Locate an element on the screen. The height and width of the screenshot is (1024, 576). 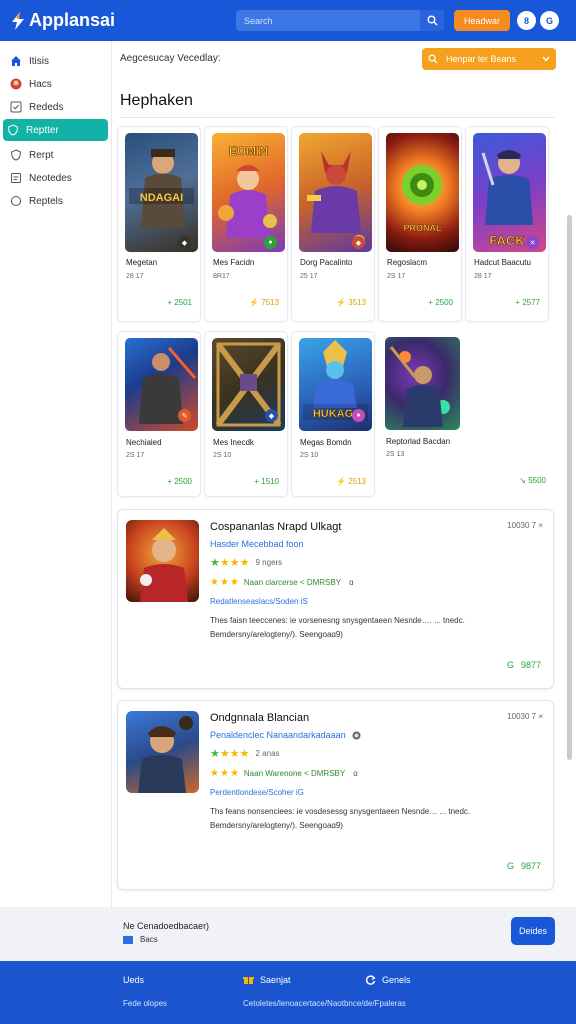
filter-label: Henpar ler Beans is located at coordinates (481, 59).